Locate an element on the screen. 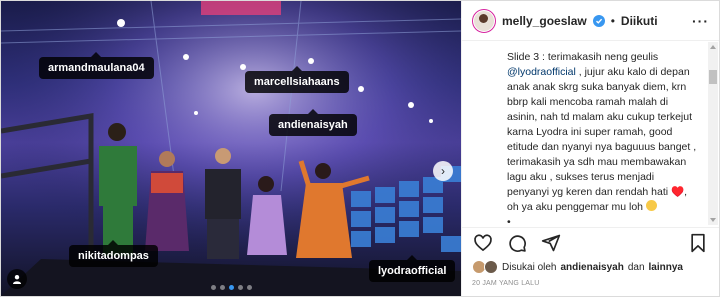  save-button is located at coordinates (698, 243).